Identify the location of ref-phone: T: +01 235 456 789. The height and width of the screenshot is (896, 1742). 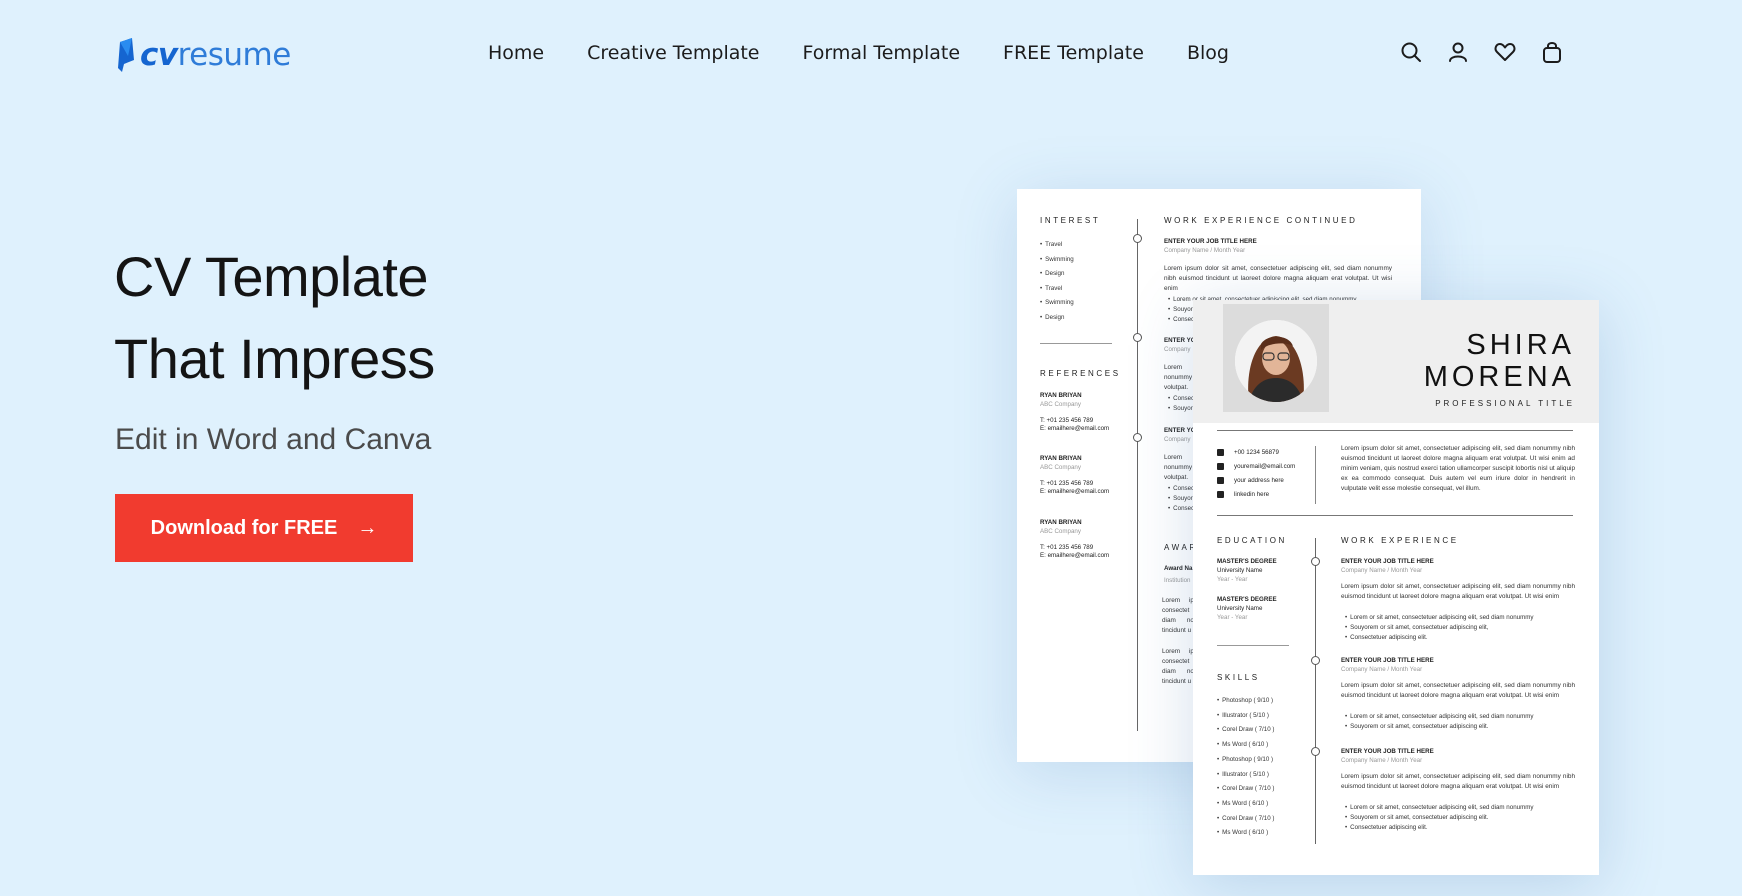
(1067, 483).